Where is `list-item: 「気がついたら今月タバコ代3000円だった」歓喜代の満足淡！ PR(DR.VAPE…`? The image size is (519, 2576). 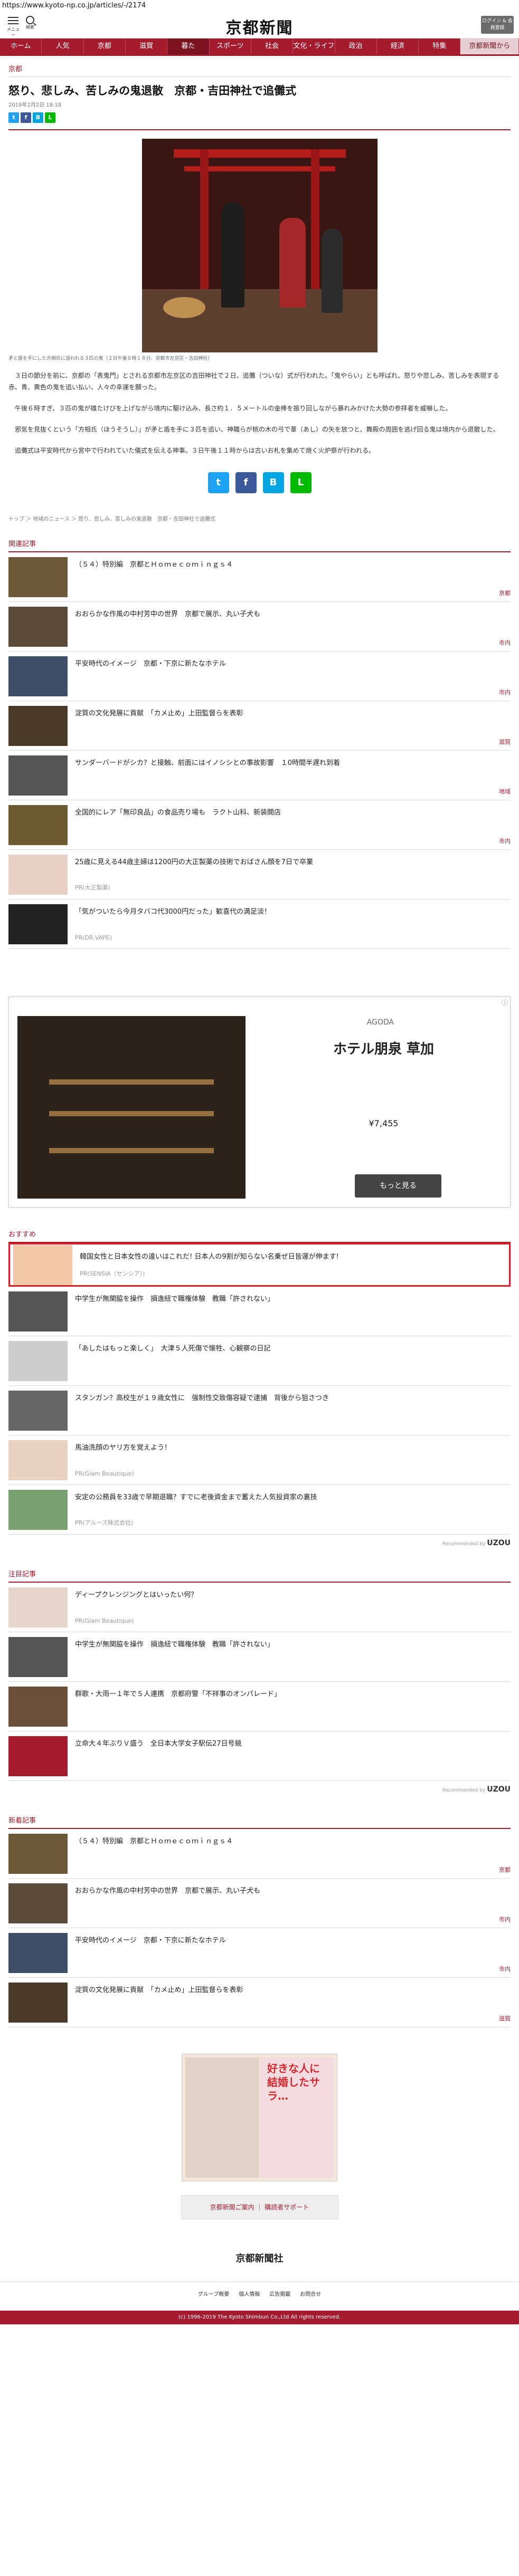 list-item: 「気がついたら今月タバコ代3000円だった」歓喜代の満足淡！ PR(DR.VAPE… is located at coordinates (259, 924).